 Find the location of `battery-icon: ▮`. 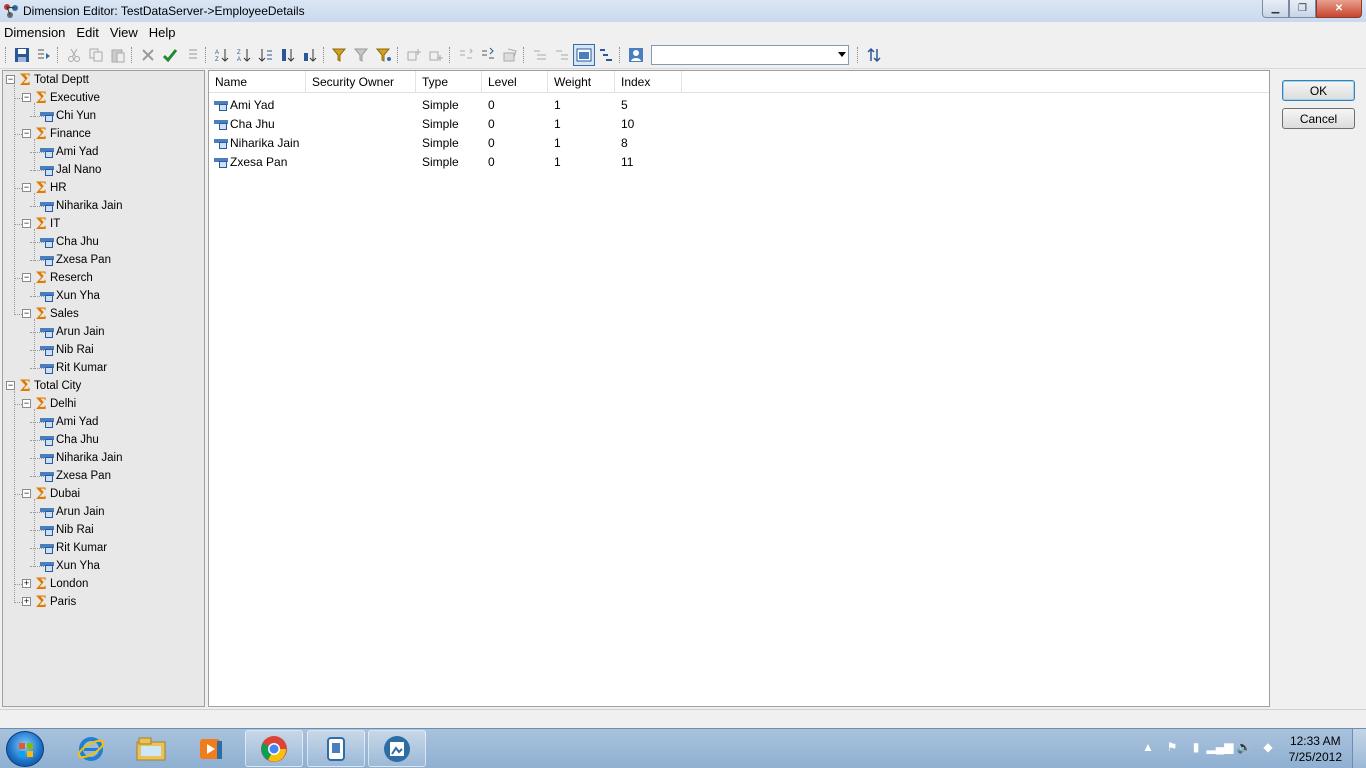

battery-icon: ▮ is located at coordinates (1196, 747).